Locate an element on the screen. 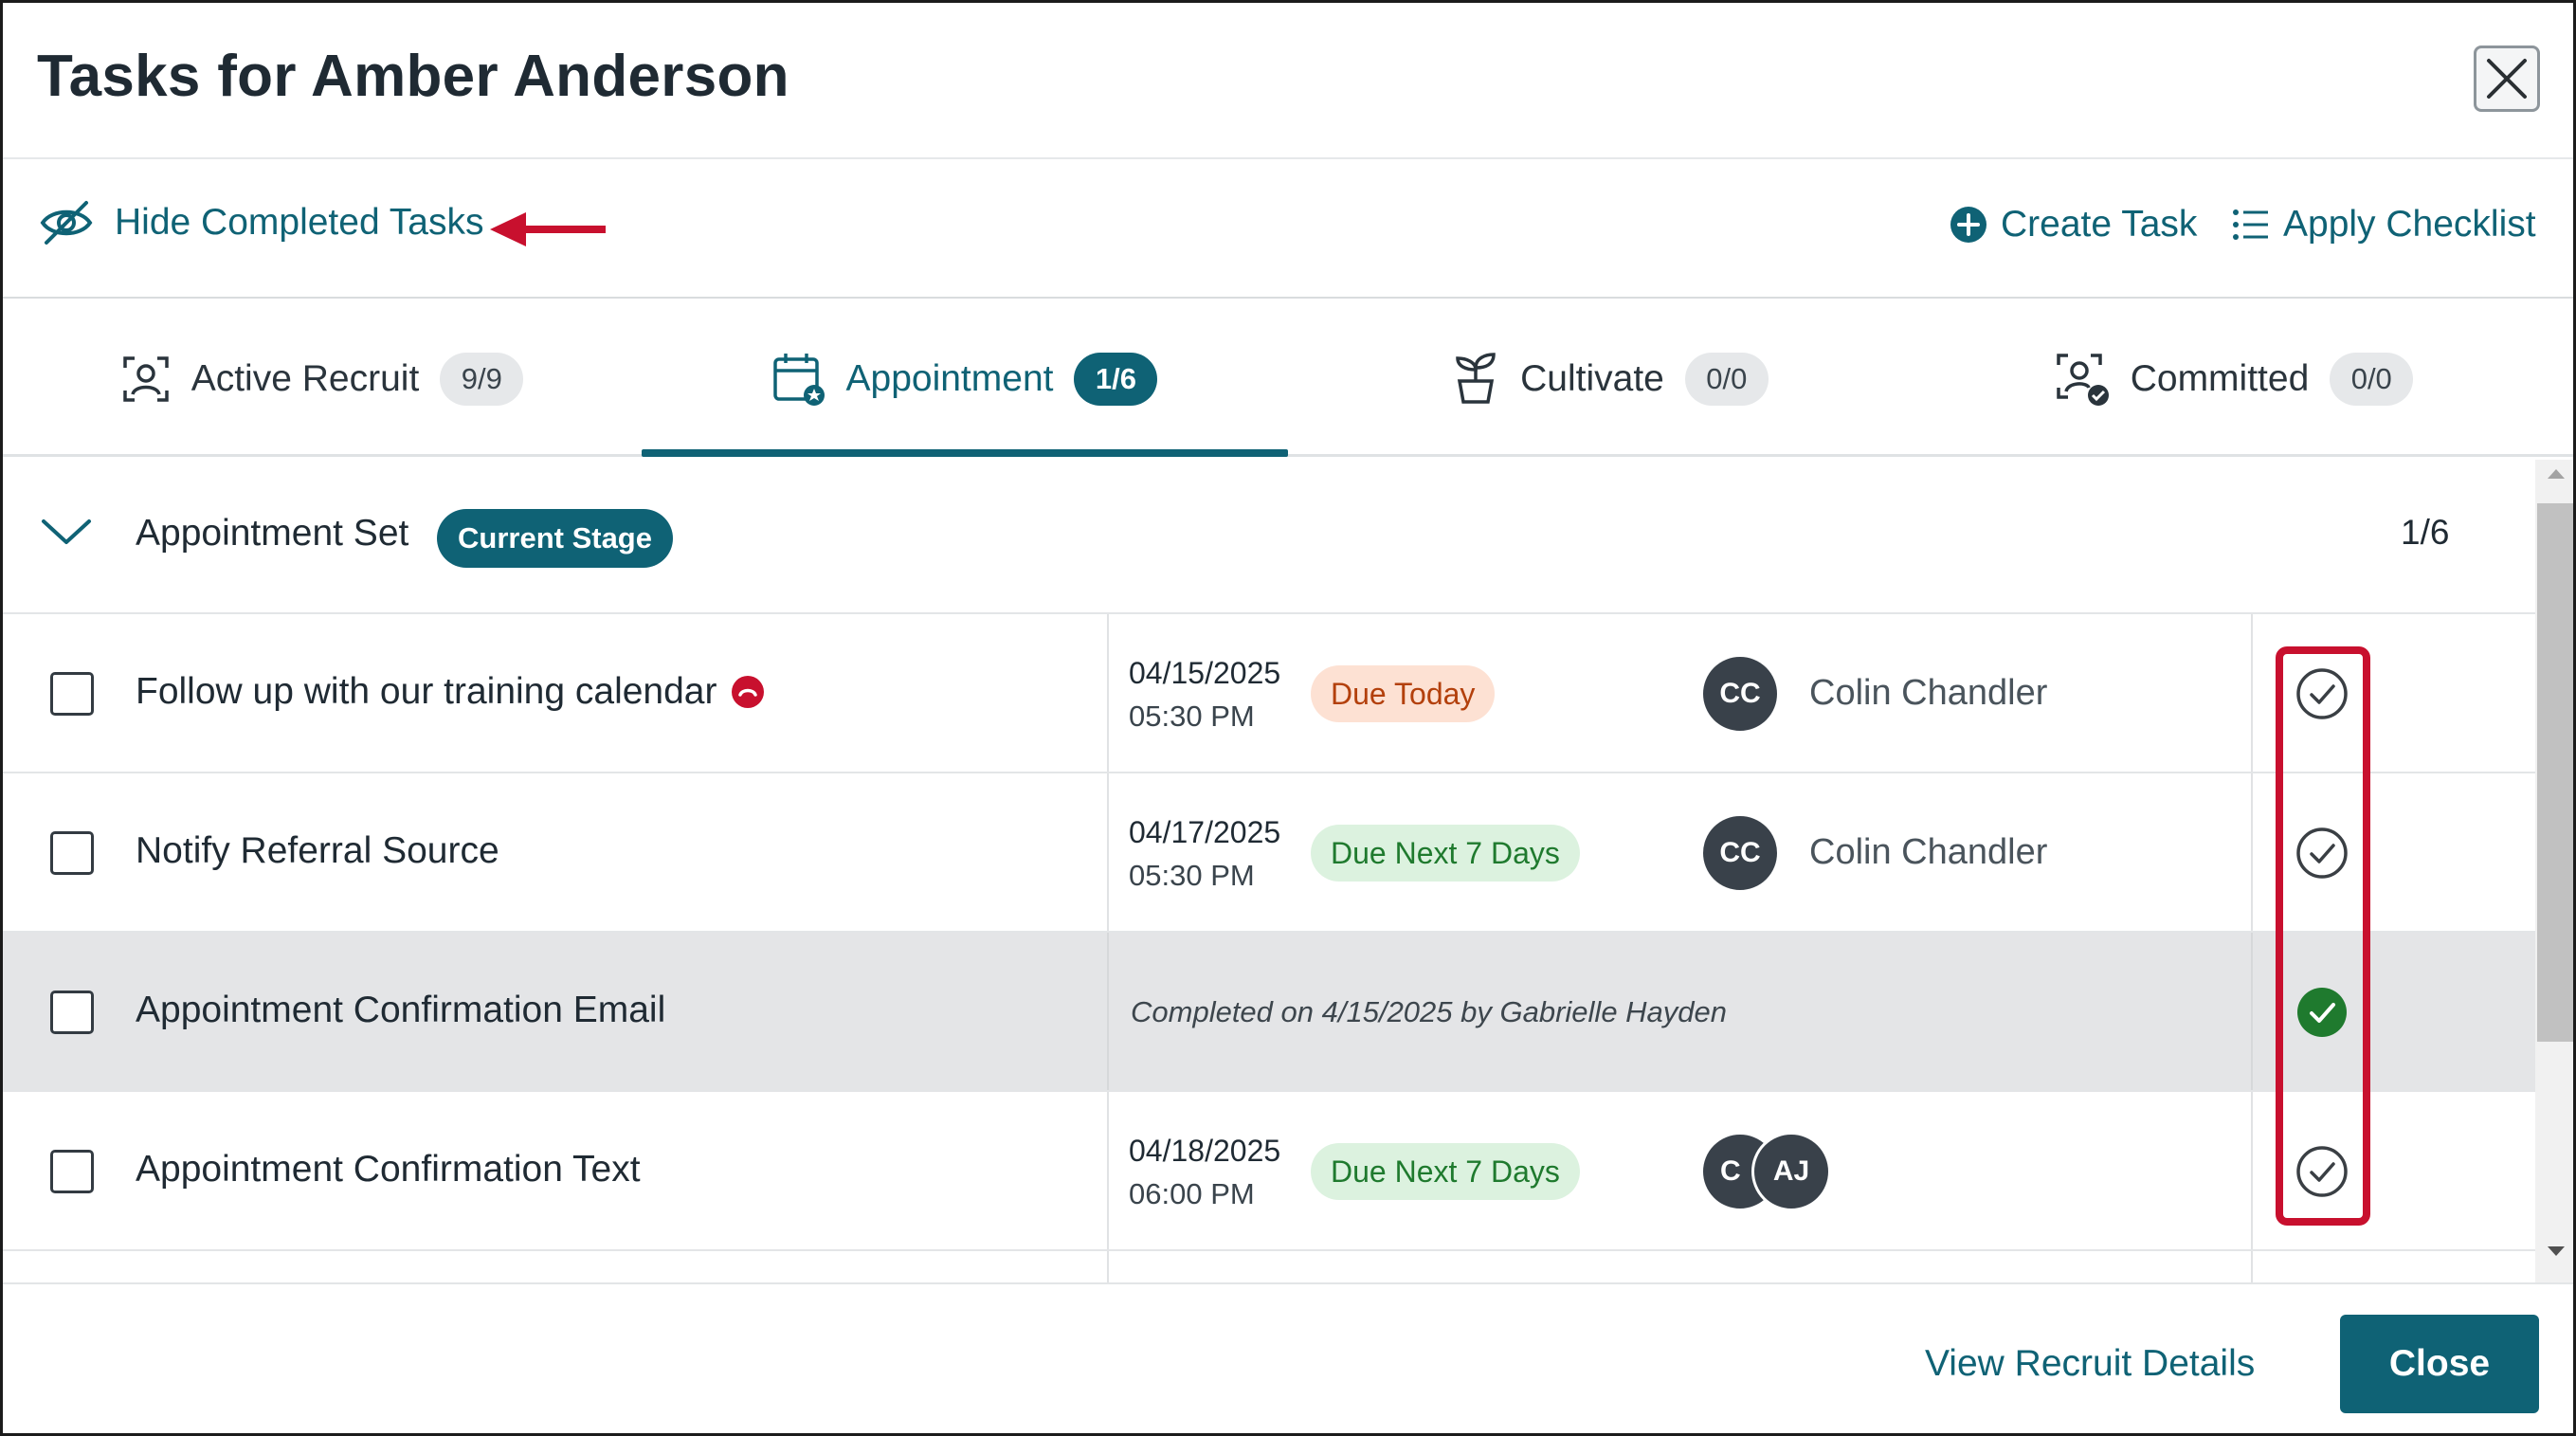  tab-committed: Committed 0/0 is located at coordinates (2233, 379).